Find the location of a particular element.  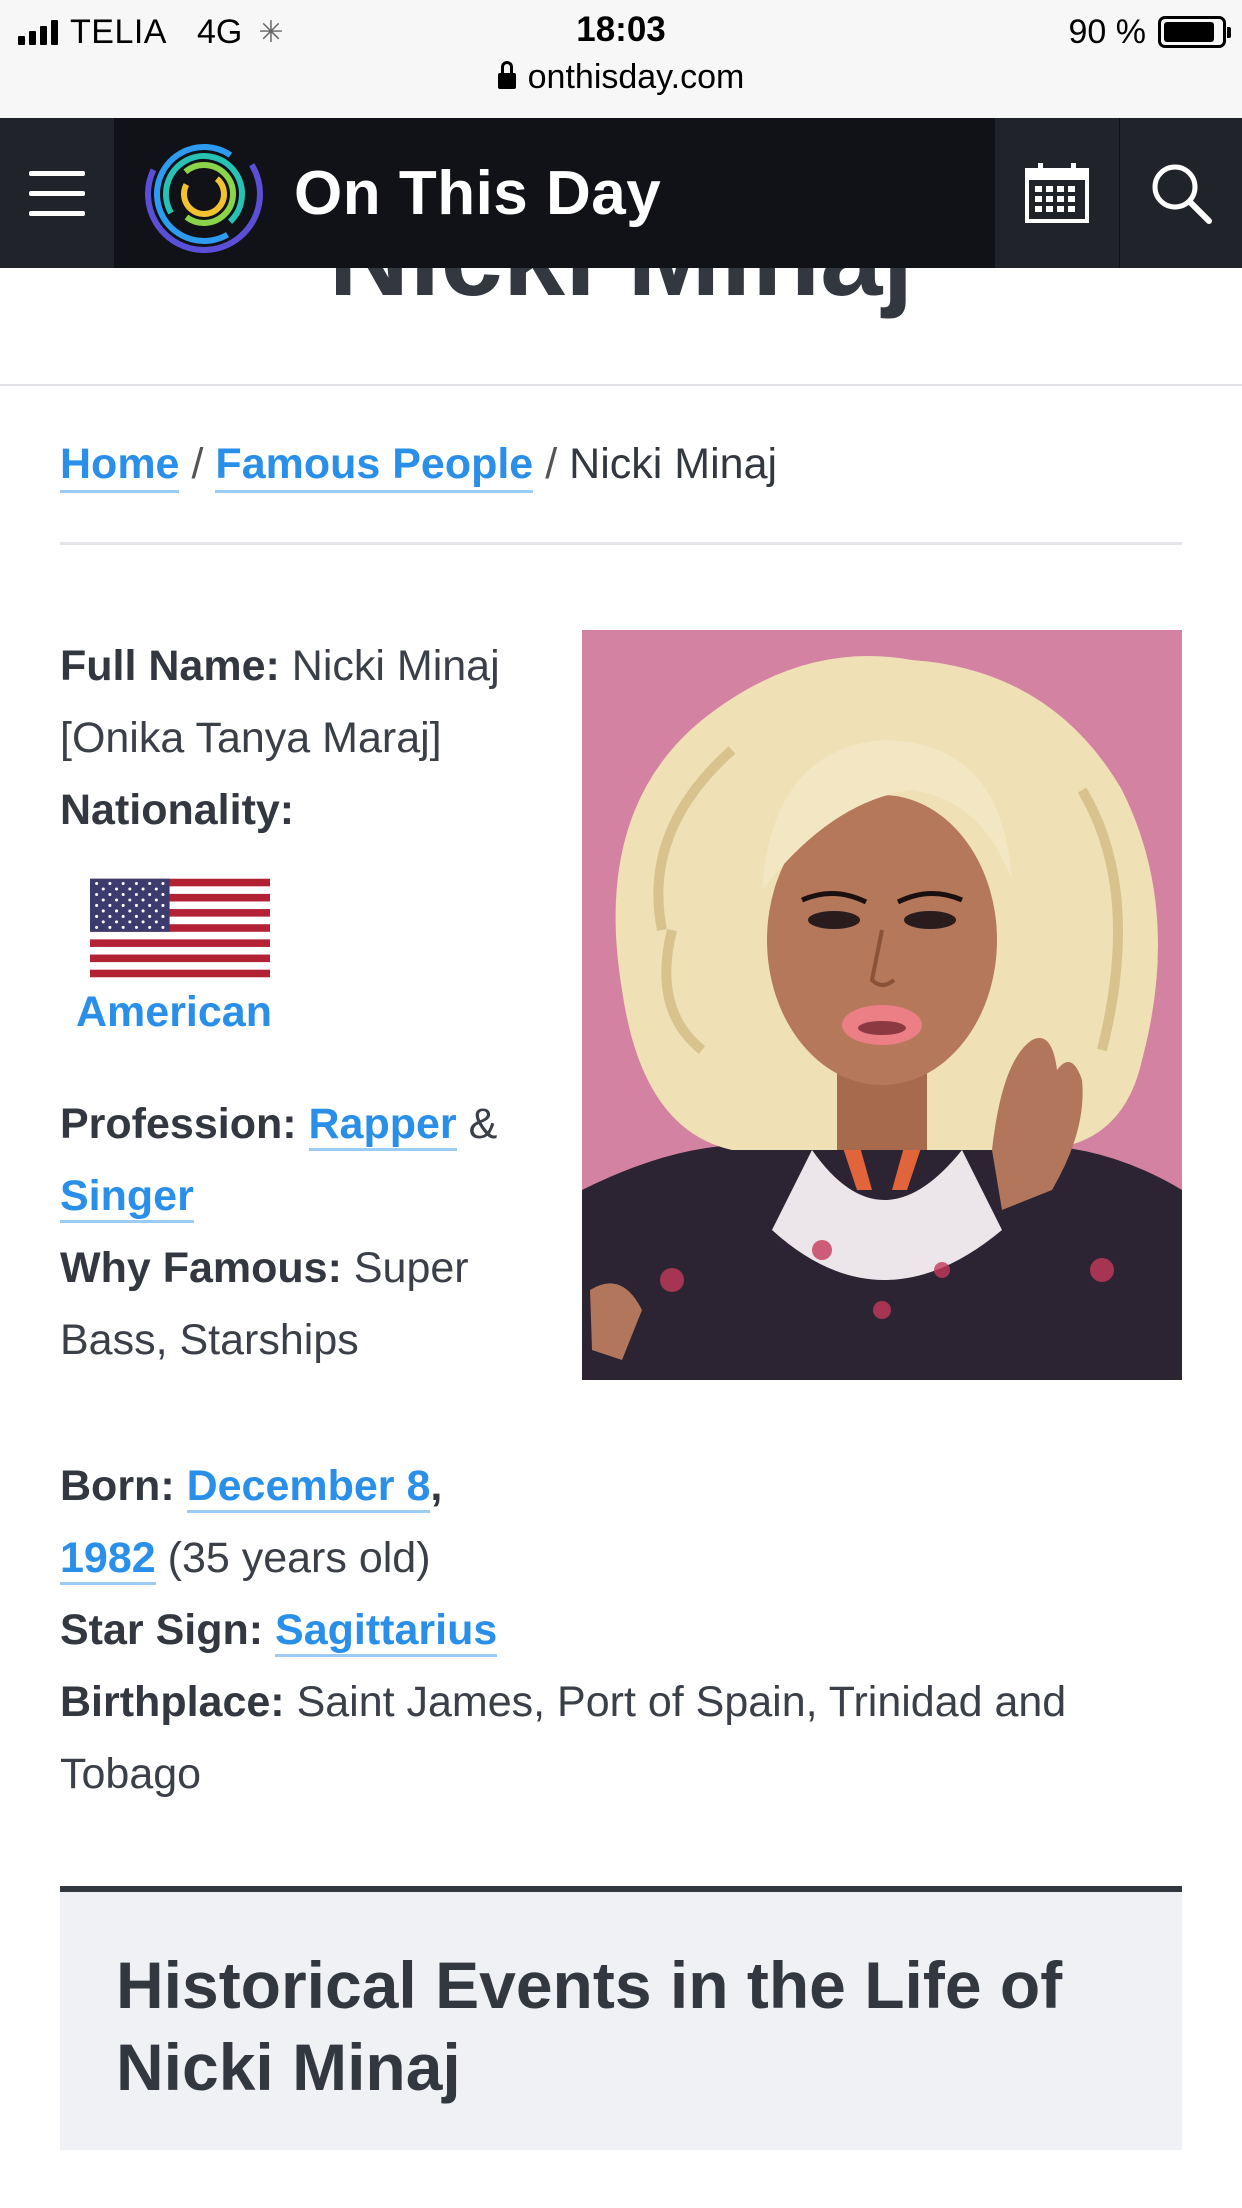

calendar-button is located at coordinates (1057, 193).